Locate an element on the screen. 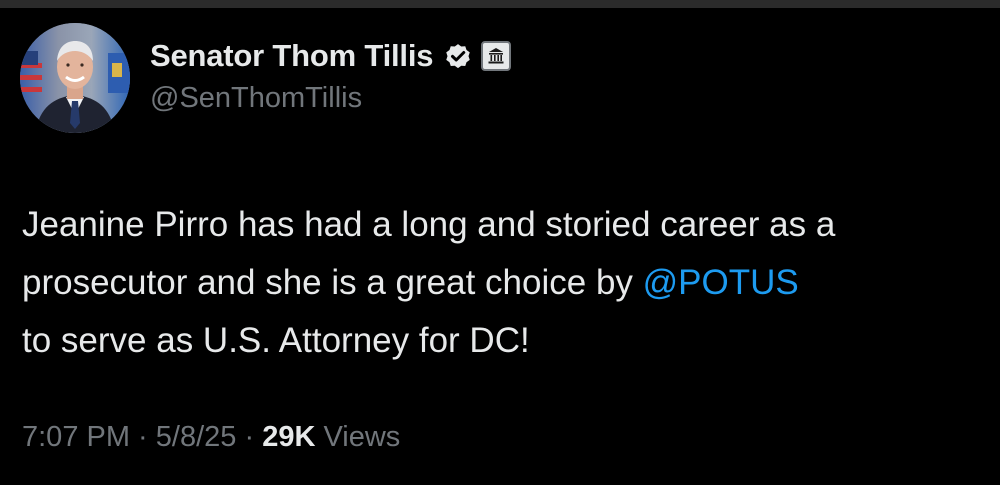  views-label: Views is located at coordinates (358, 437).